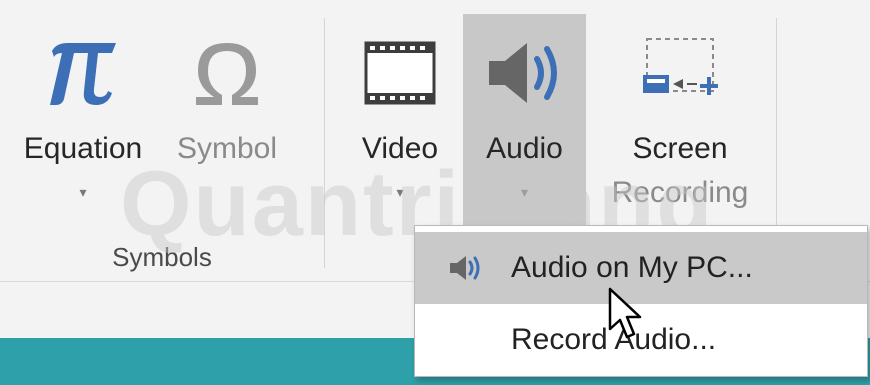 This screenshot has width=870, height=385. I want to click on video-label: Video, so click(400, 148).